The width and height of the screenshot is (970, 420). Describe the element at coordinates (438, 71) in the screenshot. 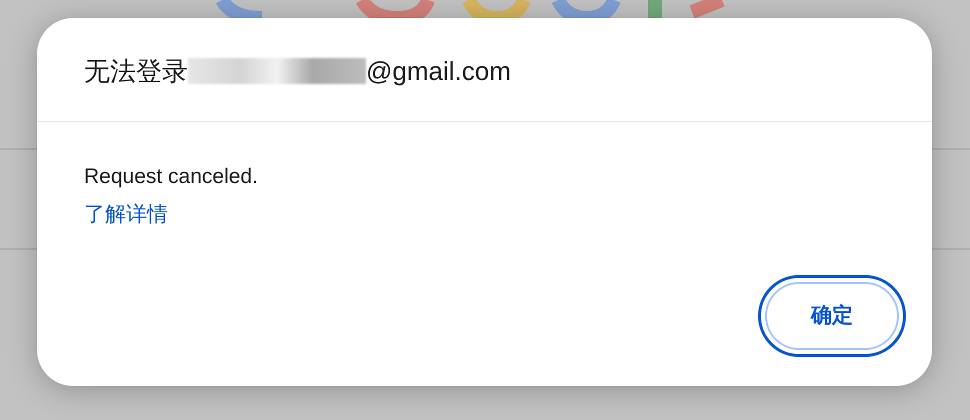

I see `email-text: @gmail.com` at that location.